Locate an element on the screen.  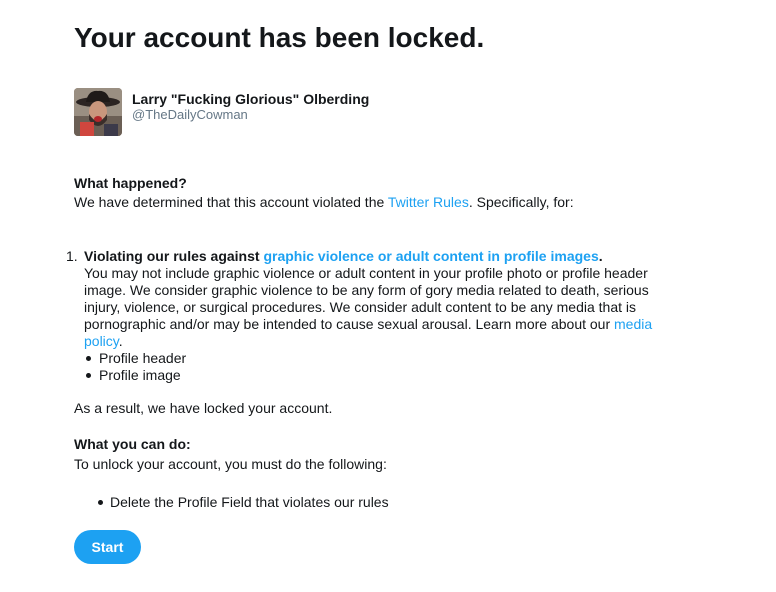
list-item-label: Profile image is located at coordinates (140, 375).